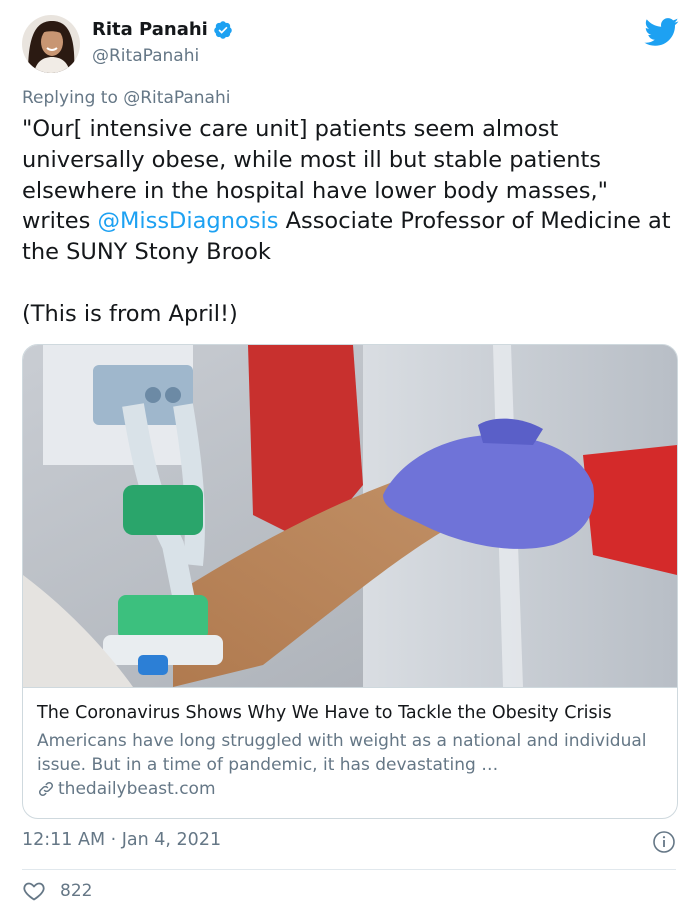 This screenshot has width=700, height=920. What do you see at coordinates (187, 221) in the screenshot?
I see `mention-link: @MissDiagnosis` at bounding box center [187, 221].